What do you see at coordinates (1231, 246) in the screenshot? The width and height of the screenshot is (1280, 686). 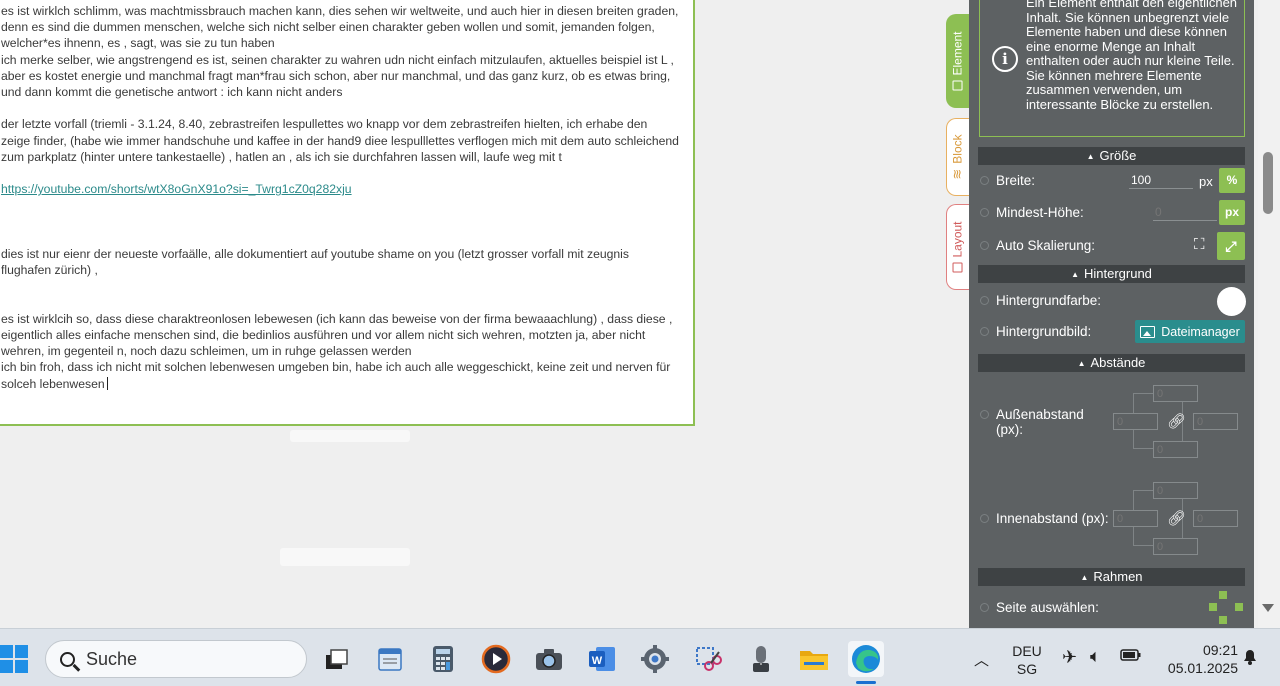 I see `auto-scale-toggle: ⤢` at bounding box center [1231, 246].